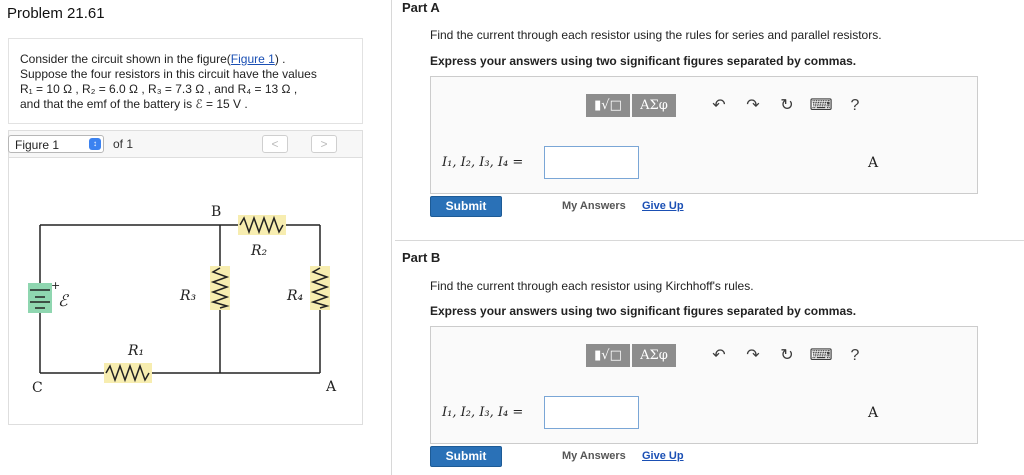 This screenshot has width=1024, height=475. Describe the element at coordinates (253, 59) in the screenshot. I see `figure-link: Figure 1` at that location.